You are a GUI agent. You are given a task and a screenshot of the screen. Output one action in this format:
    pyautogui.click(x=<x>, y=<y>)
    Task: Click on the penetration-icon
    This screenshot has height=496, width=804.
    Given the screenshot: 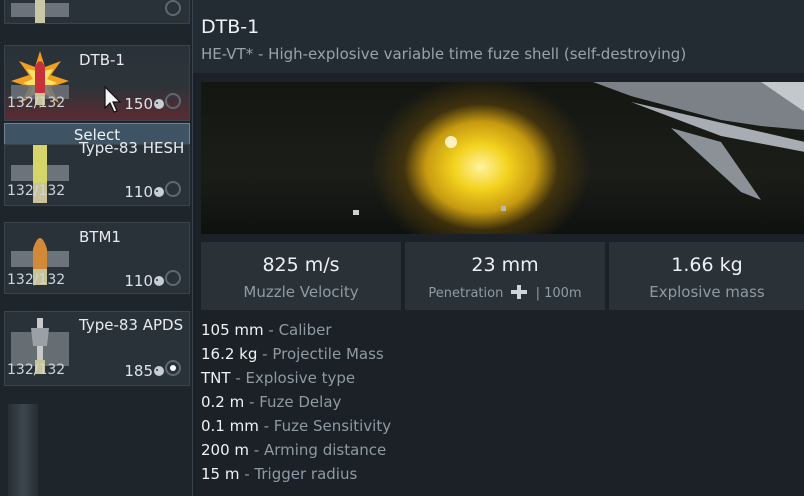 What is the action you would take?
    pyautogui.click(x=519, y=292)
    